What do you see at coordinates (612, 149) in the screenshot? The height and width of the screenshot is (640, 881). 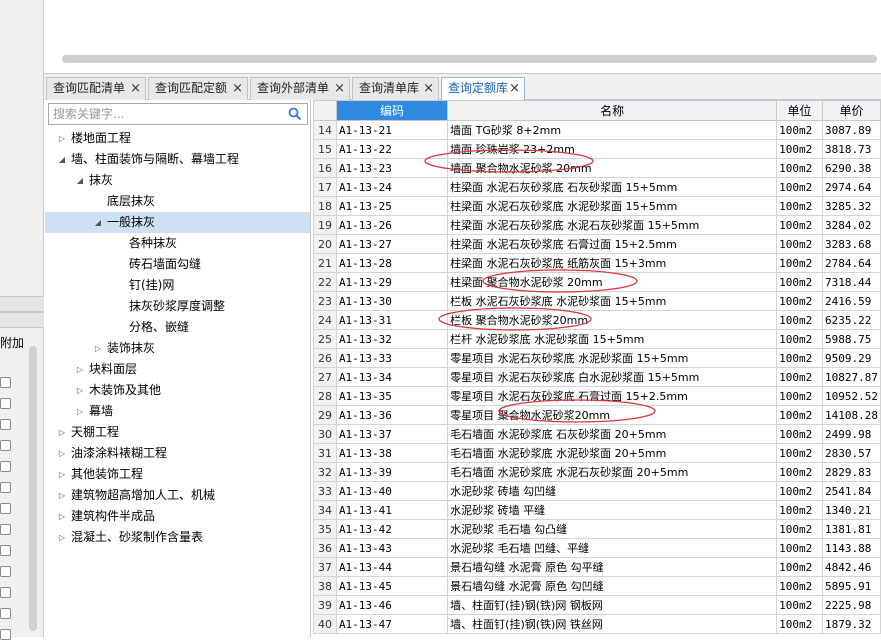 I see `quota-name-cell: 墙面 珍珠岩浆 23+2mm` at bounding box center [612, 149].